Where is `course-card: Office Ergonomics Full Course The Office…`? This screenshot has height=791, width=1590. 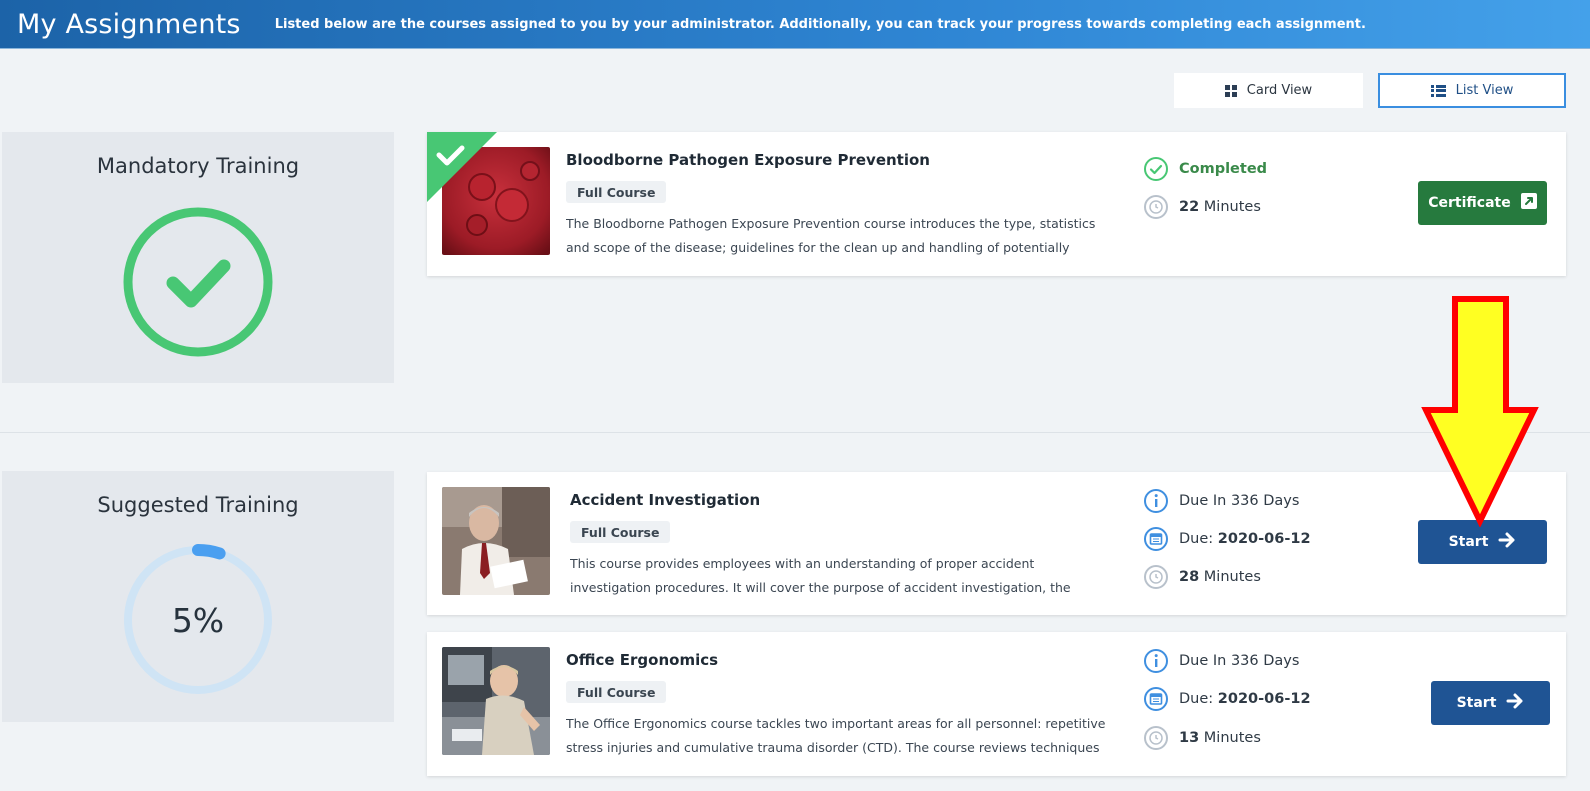
course-card: Office Ergonomics Full Course The Office… is located at coordinates (996, 704).